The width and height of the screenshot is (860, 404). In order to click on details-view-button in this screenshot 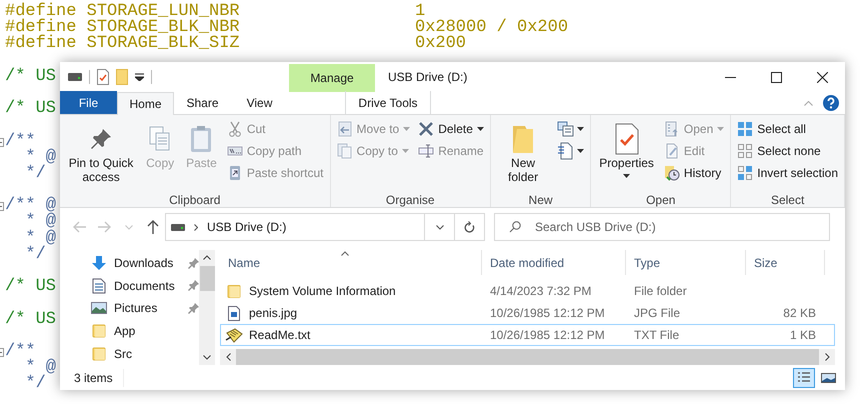, I will do `click(804, 378)`.